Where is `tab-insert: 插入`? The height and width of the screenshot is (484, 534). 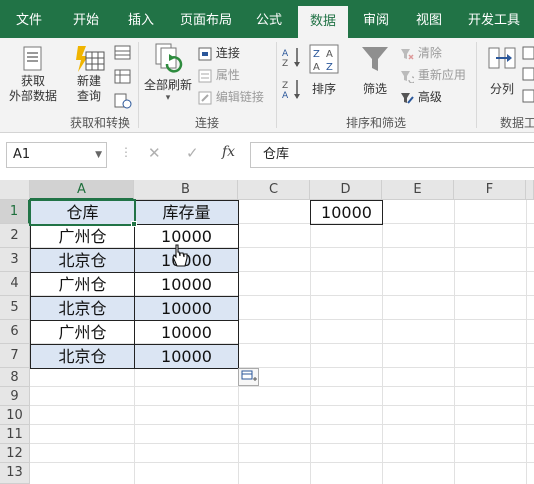
tab-insert: 插入 is located at coordinates (141, 19).